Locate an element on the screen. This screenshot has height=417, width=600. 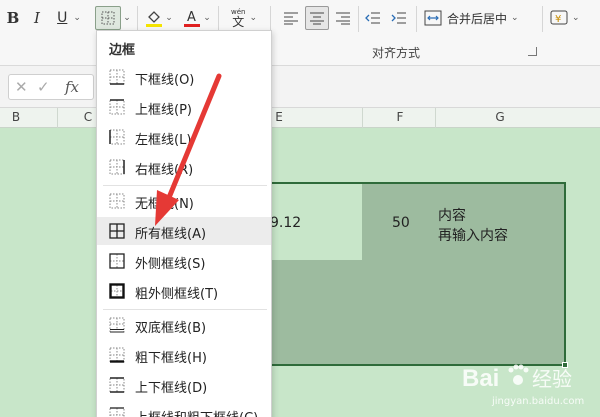
watermark-suffix: 经验 is located at coordinates (552, 379).